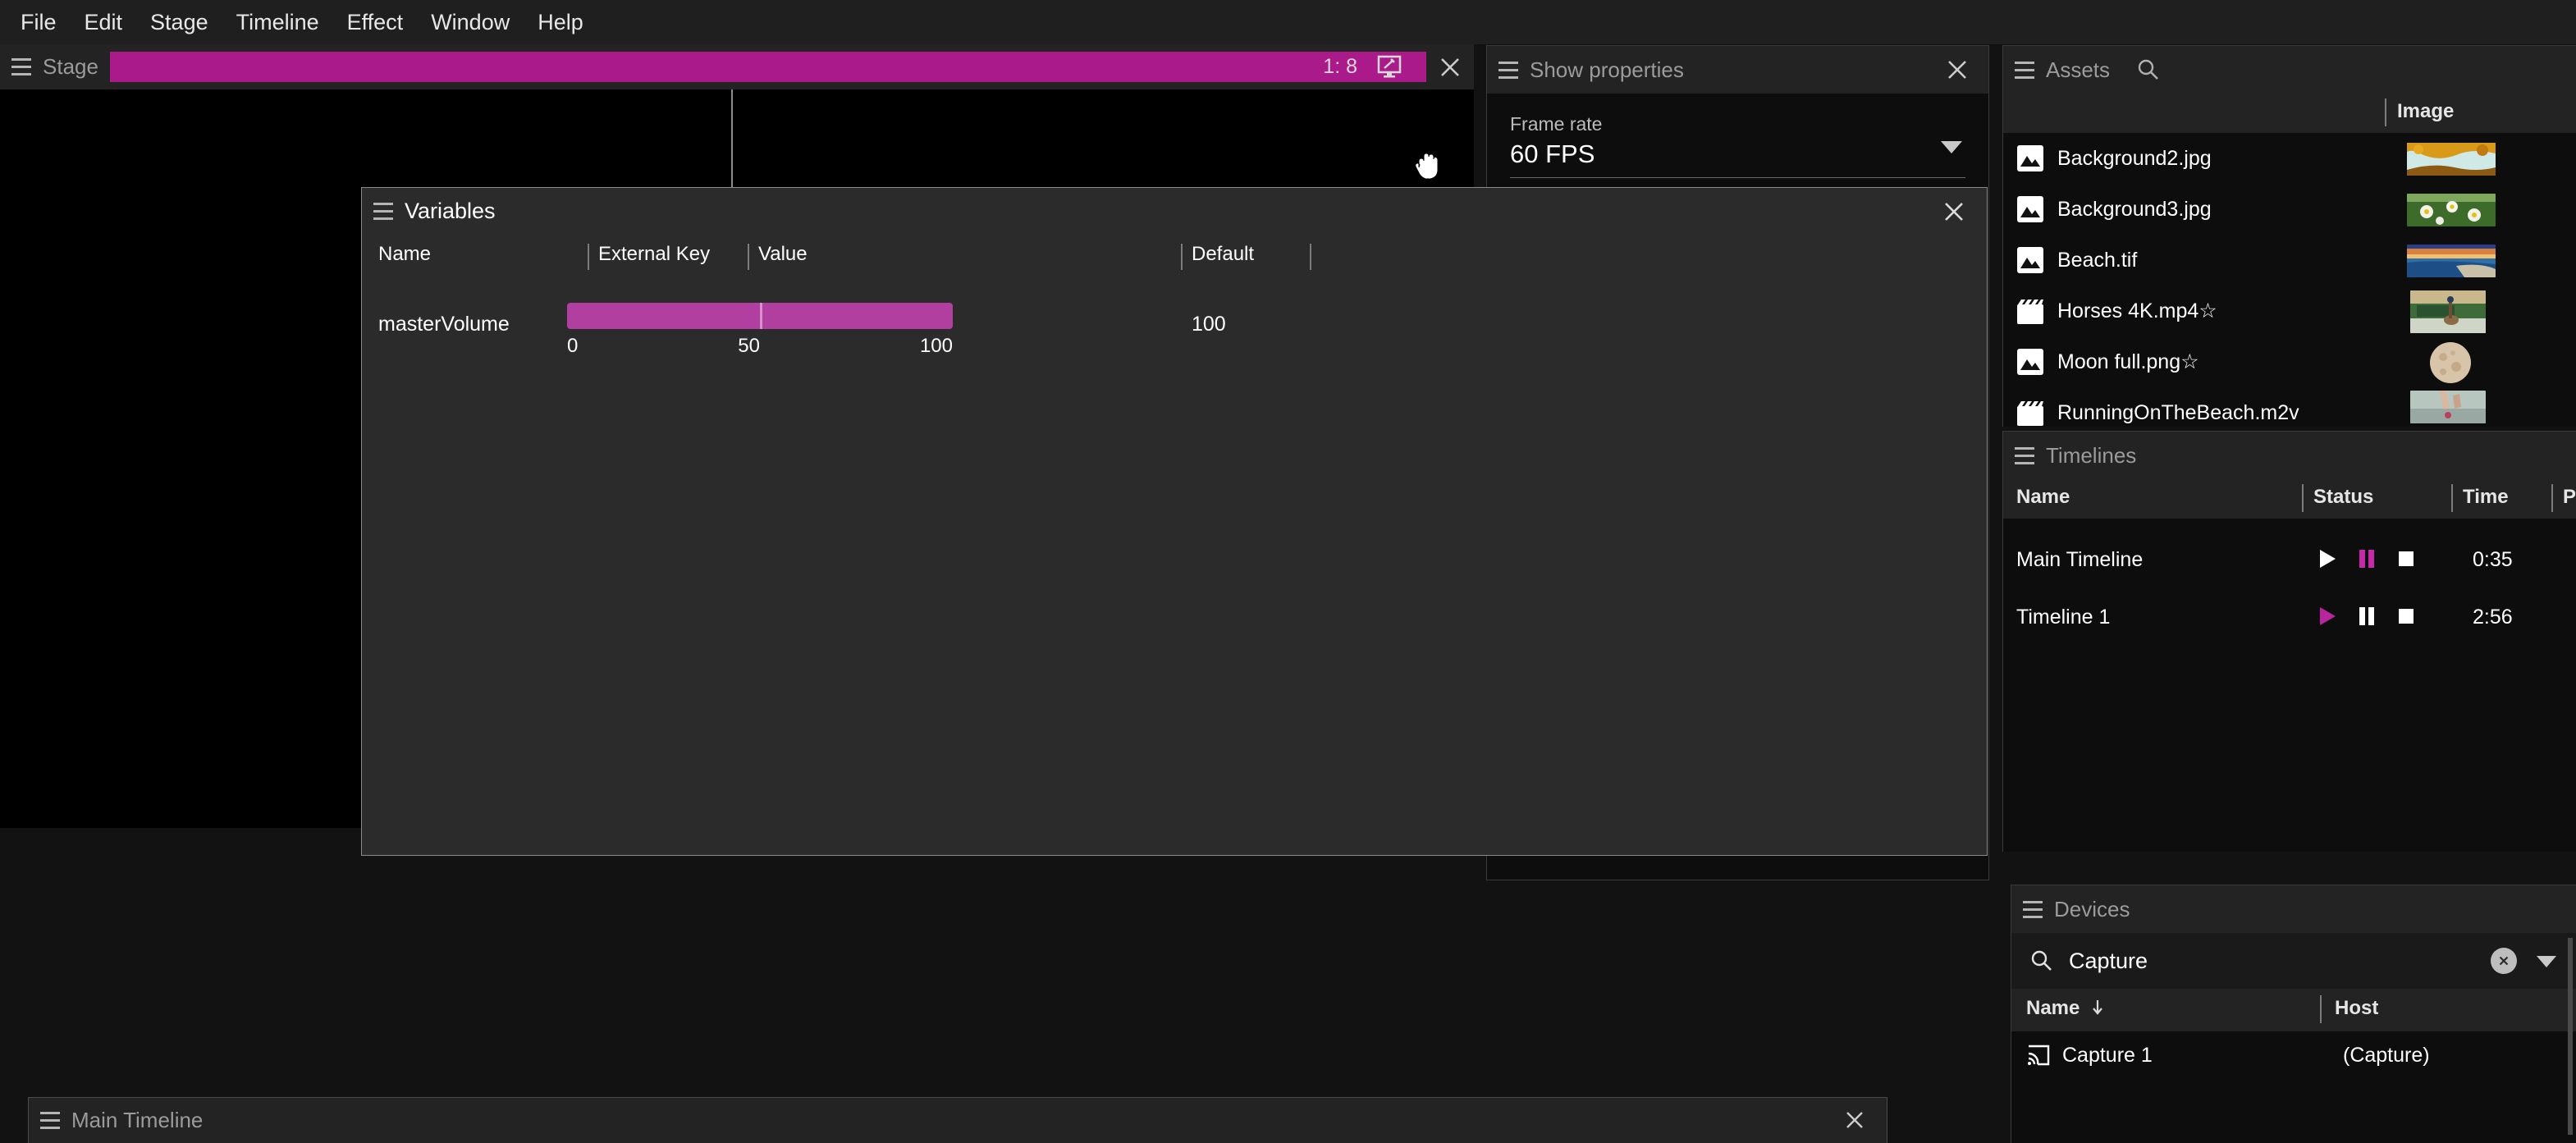 The height and width of the screenshot is (1143, 2576). I want to click on table-row: Main Timeline 0:35, so click(2289, 562).